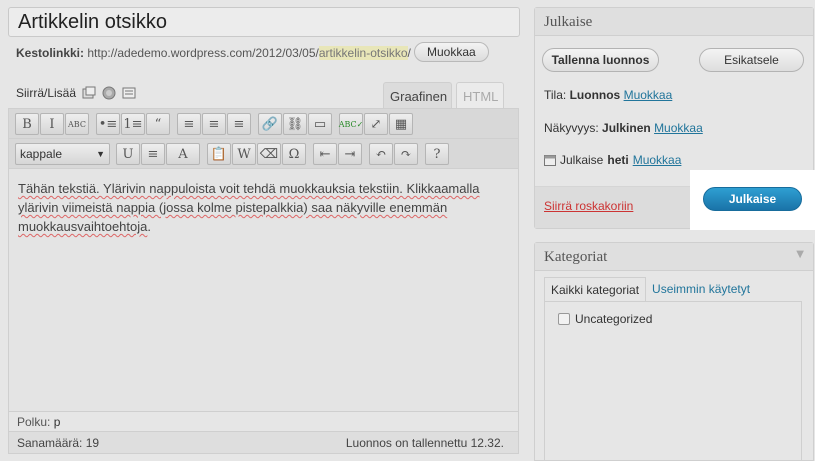 The image size is (815, 461). I want to click on bold-button: B, so click(27, 124).